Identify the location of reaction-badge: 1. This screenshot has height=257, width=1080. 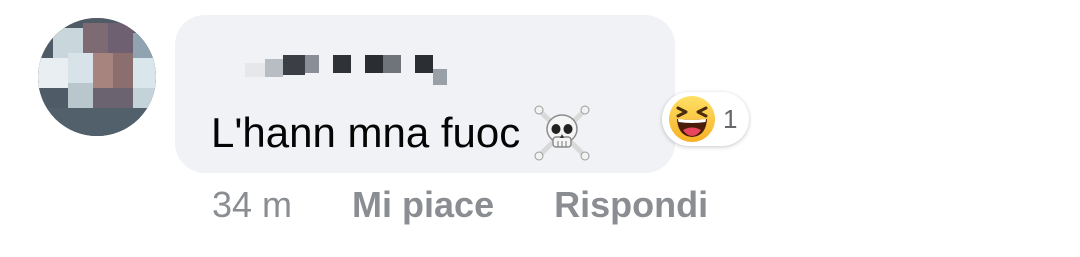
(706, 119).